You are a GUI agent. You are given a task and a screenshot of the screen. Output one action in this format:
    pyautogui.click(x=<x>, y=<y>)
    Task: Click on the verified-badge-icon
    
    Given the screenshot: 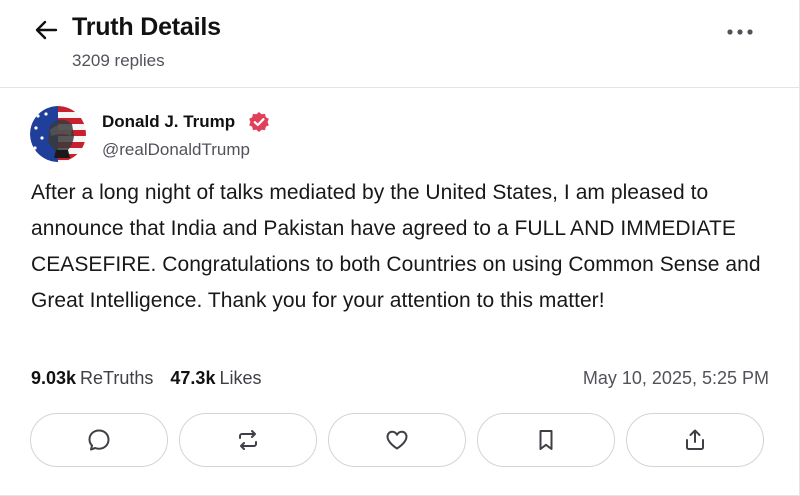 What is the action you would take?
    pyautogui.click(x=259, y=122)
    